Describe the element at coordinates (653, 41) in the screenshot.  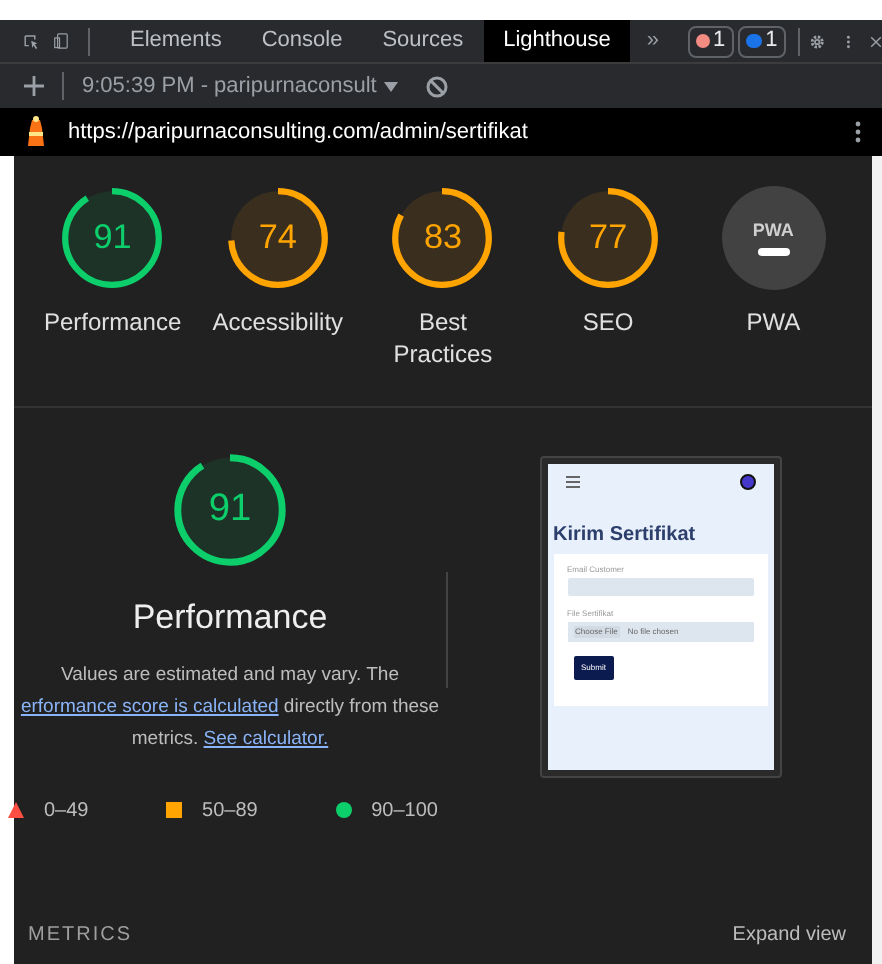
I see `more-tabs-button: »` at that location.